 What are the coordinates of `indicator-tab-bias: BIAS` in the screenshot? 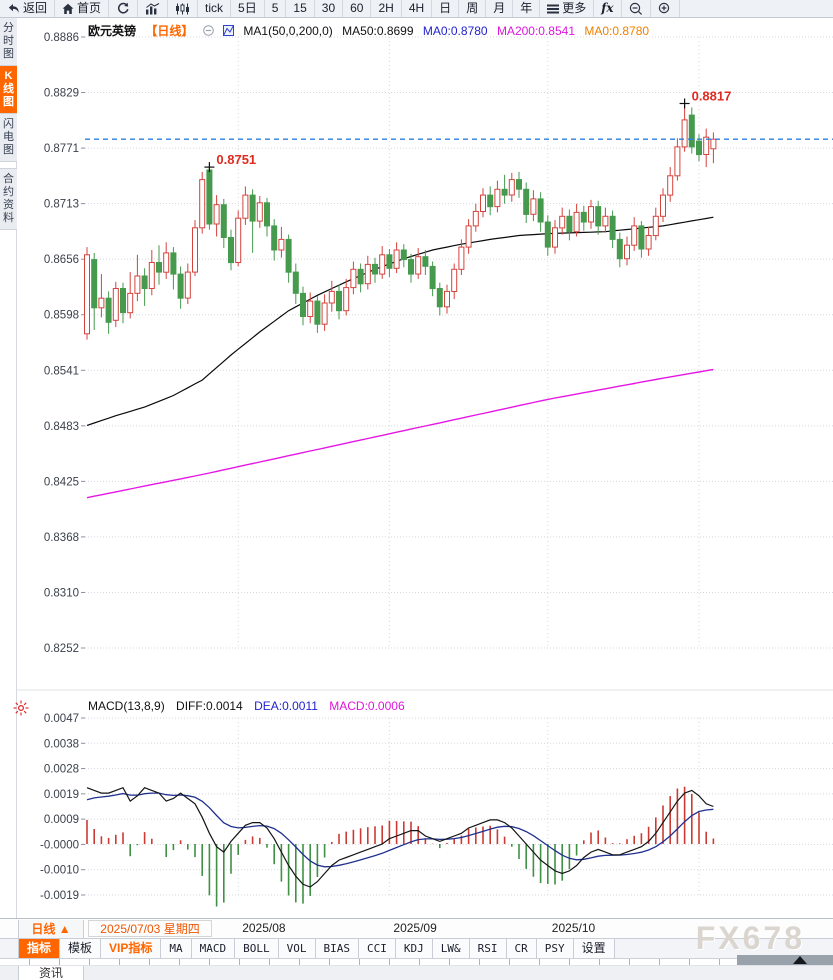 It's located at (337, 948).